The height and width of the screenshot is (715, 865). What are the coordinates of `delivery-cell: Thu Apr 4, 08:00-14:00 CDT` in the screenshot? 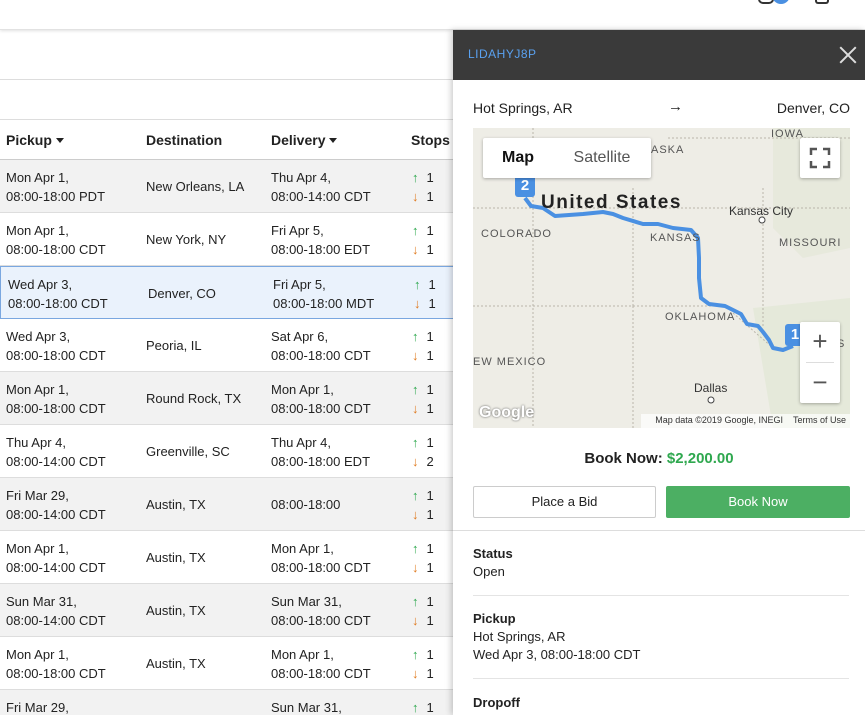 It's located at (321, 187).